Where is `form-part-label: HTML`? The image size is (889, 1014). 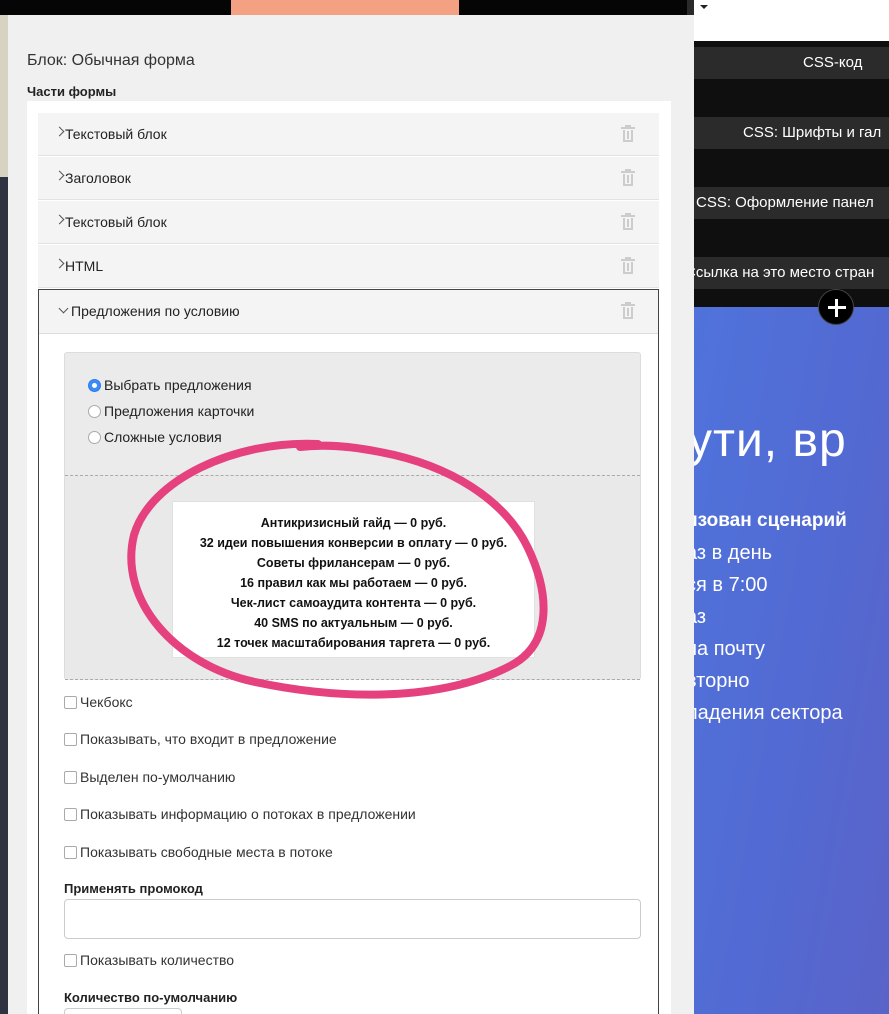 form-part-label: HTML is located at coordinates (84, 266).